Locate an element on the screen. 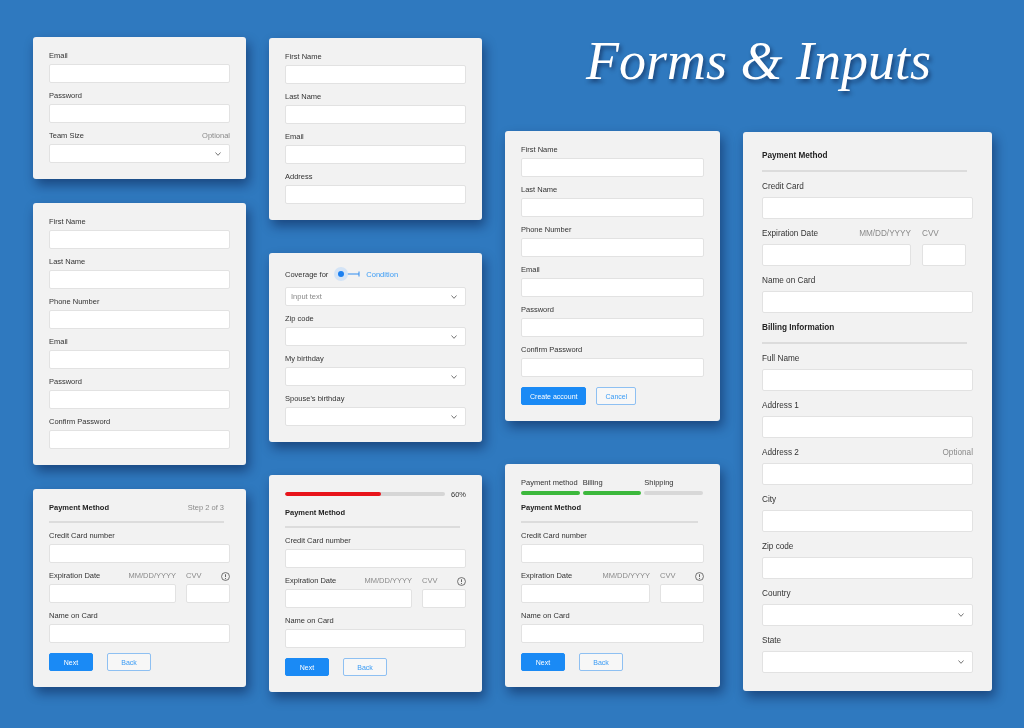  section-heading: Payment Method is located at coordinates (795, 155).